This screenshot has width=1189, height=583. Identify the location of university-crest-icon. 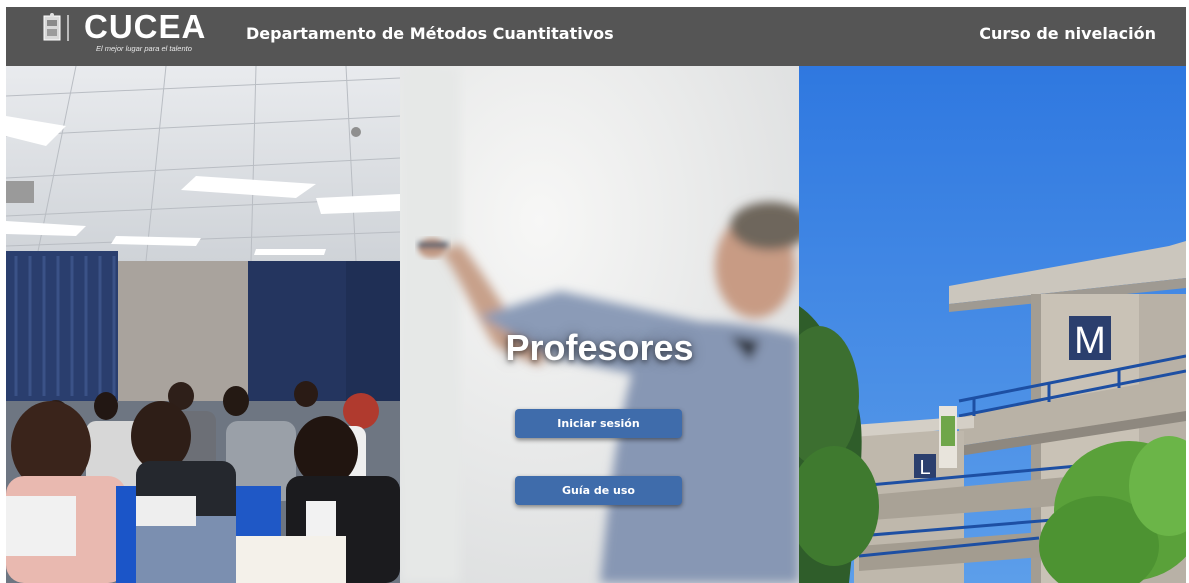
(56, 27).